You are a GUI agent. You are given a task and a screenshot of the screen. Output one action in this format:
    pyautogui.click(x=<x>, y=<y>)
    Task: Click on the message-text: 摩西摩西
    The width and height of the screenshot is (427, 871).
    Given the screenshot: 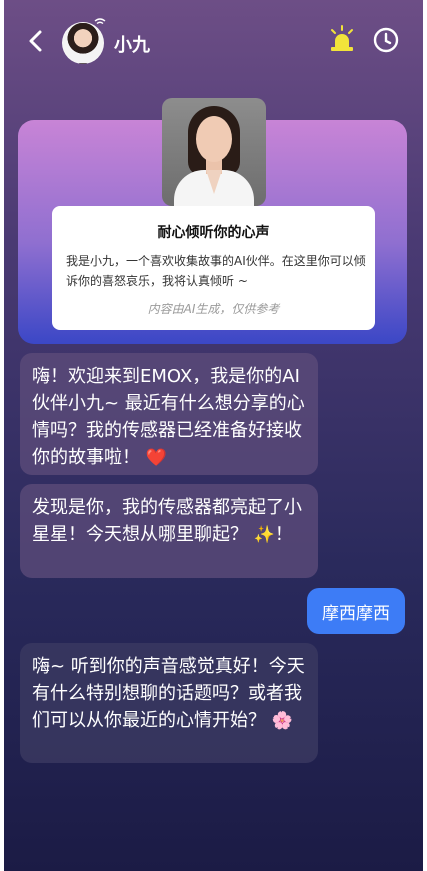 What is the action you would take?
    pyautogui.click(x=356, y=613)
    